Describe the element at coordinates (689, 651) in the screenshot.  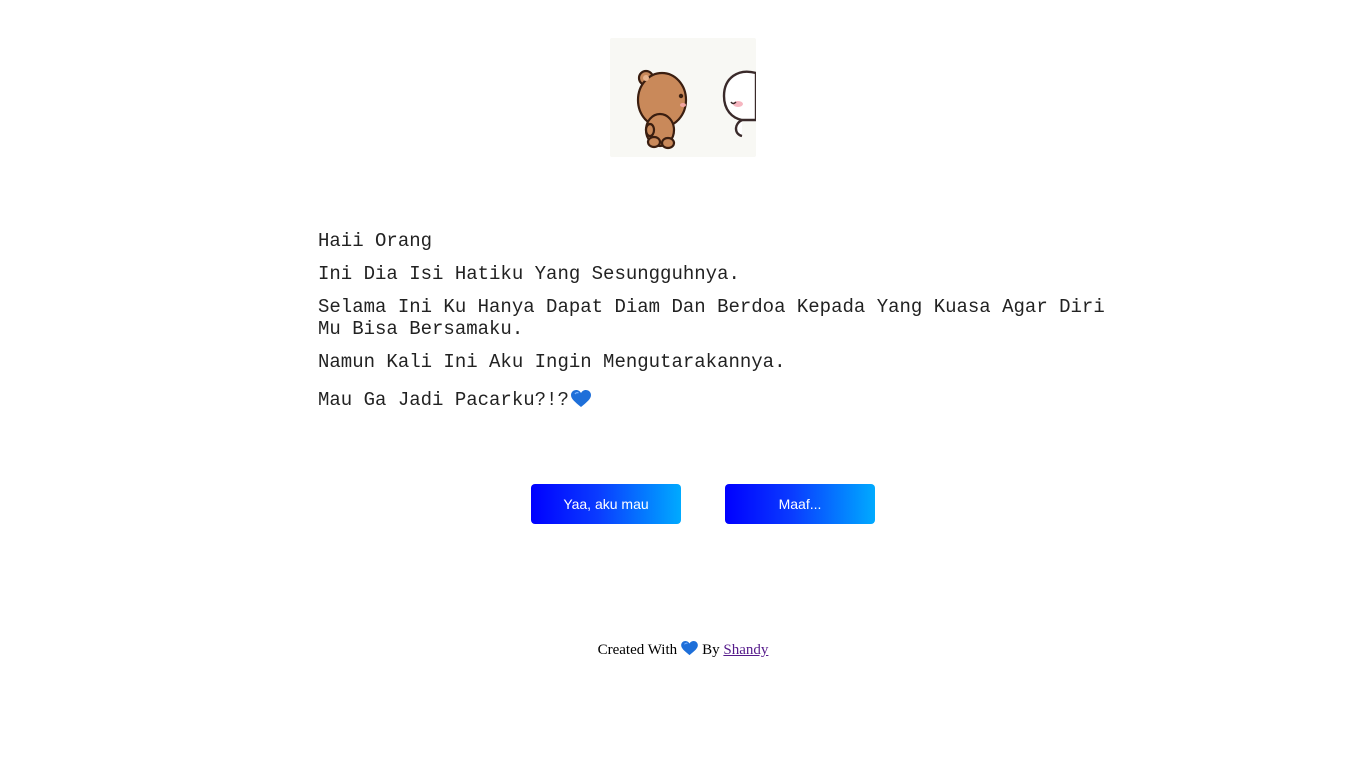
I see `footer-heart-icon` at that location.